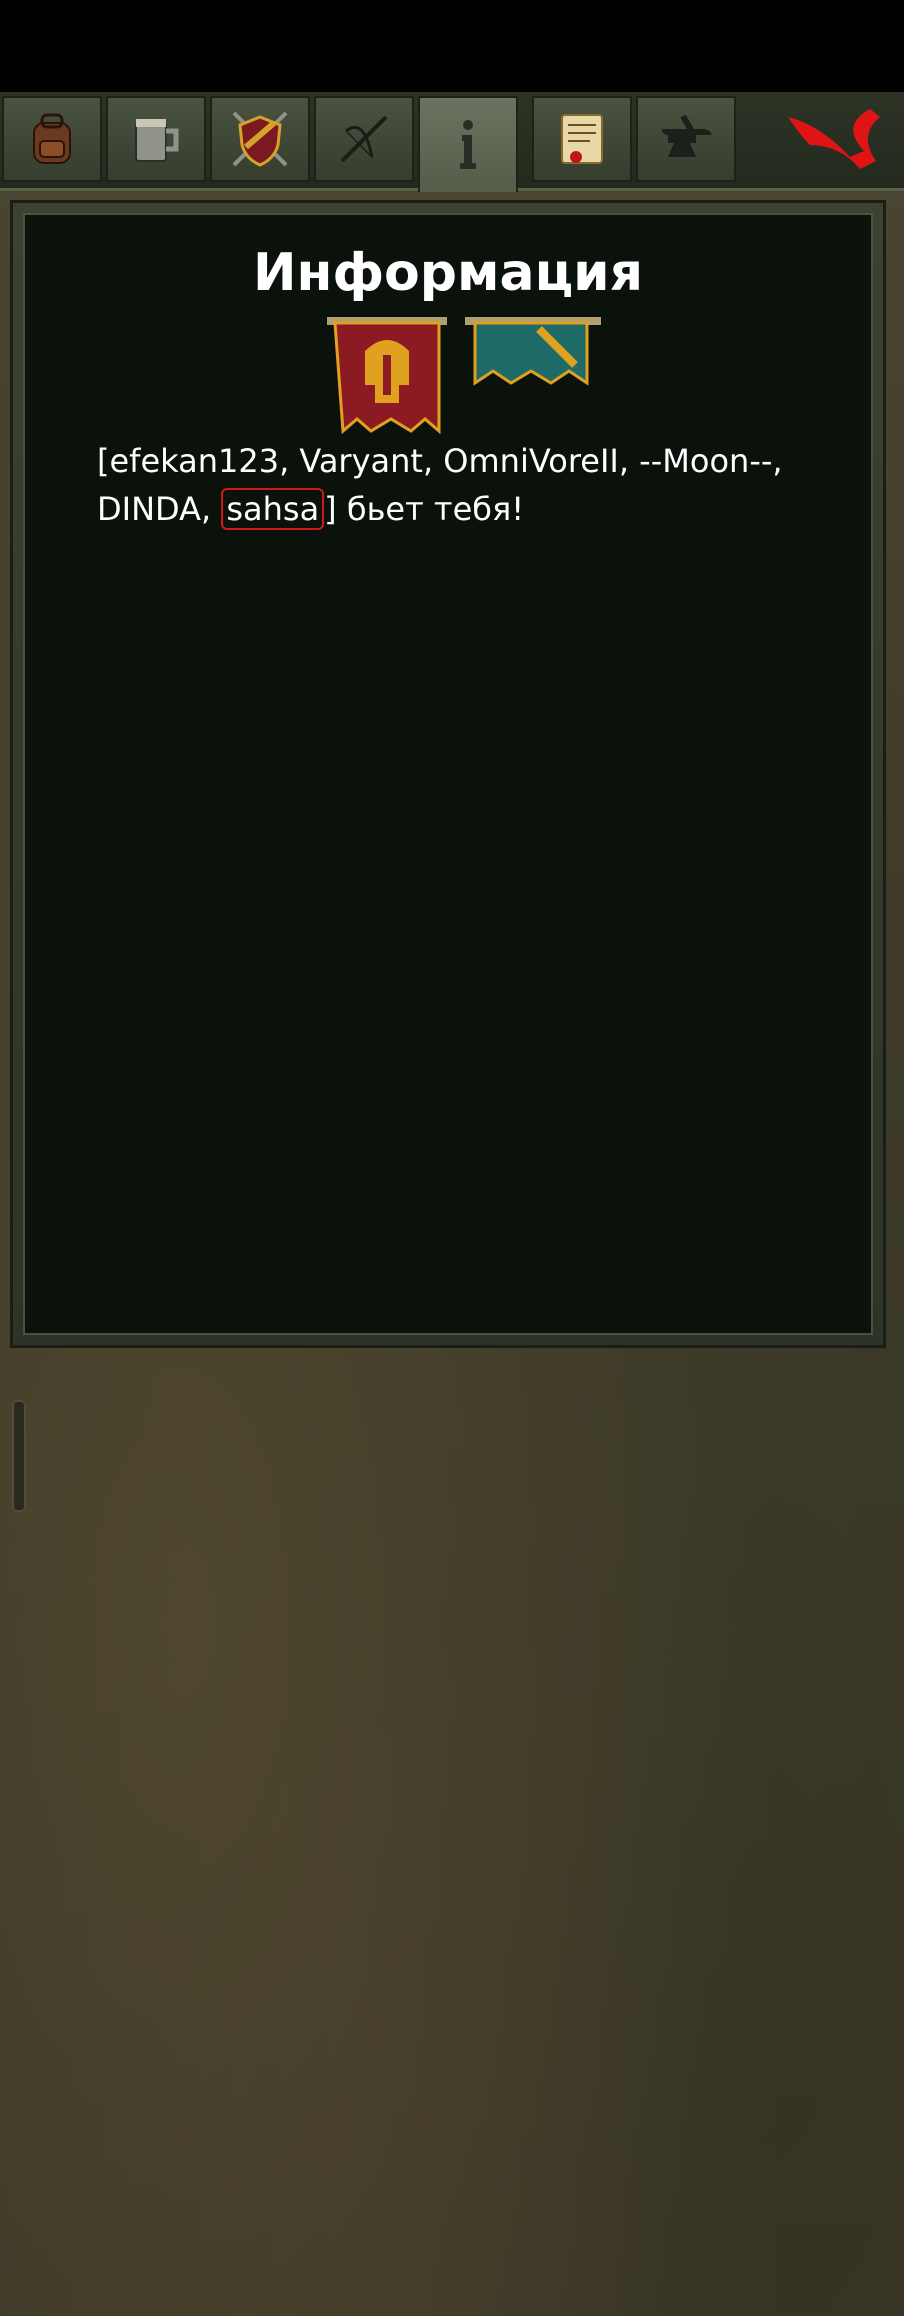 Image resolution: width=904 pixels, height=2316 pixels. I want to click on tab-arena, so click(364, 139).